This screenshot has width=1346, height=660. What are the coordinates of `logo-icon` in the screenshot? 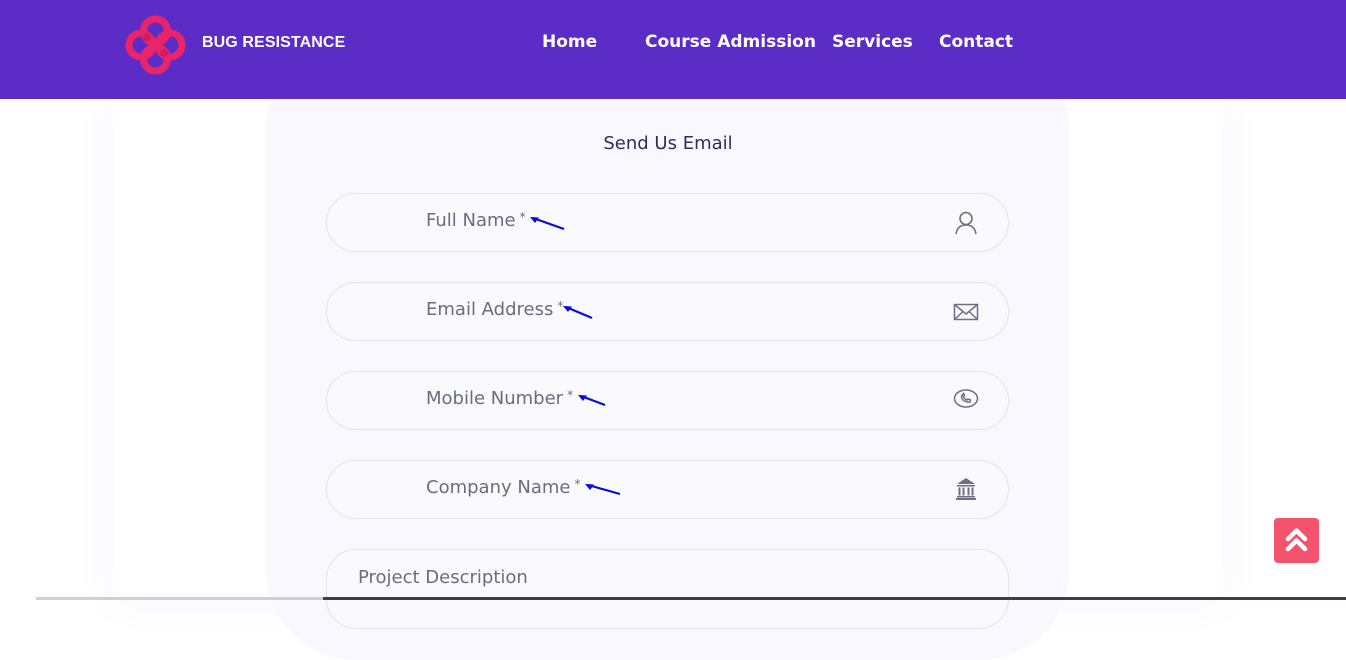 It's located at (155, 45).